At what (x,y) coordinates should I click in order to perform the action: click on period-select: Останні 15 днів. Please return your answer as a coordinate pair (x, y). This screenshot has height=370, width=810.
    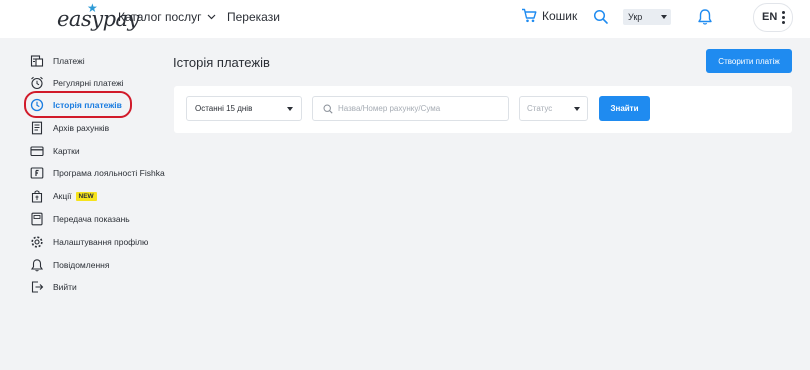
    Looking at the image, I should click on (244, 108).